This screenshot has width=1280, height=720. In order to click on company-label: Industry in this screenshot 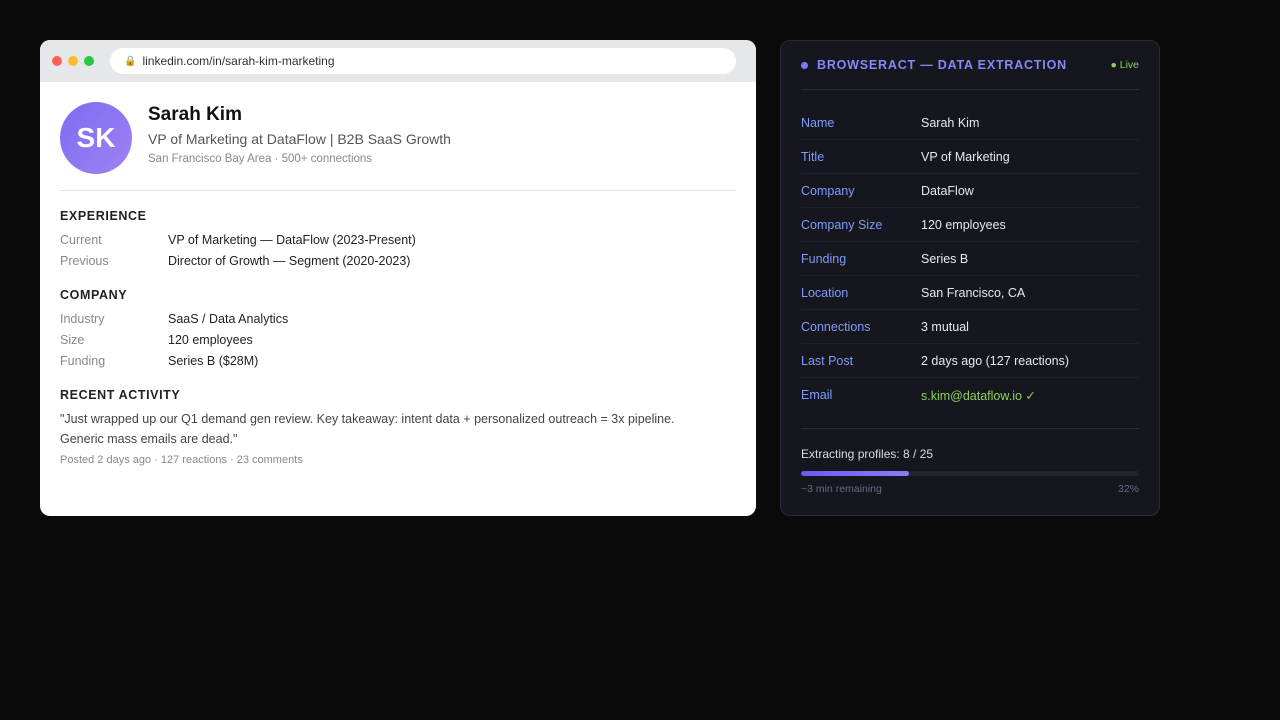, I will do `click(82, 319)`.